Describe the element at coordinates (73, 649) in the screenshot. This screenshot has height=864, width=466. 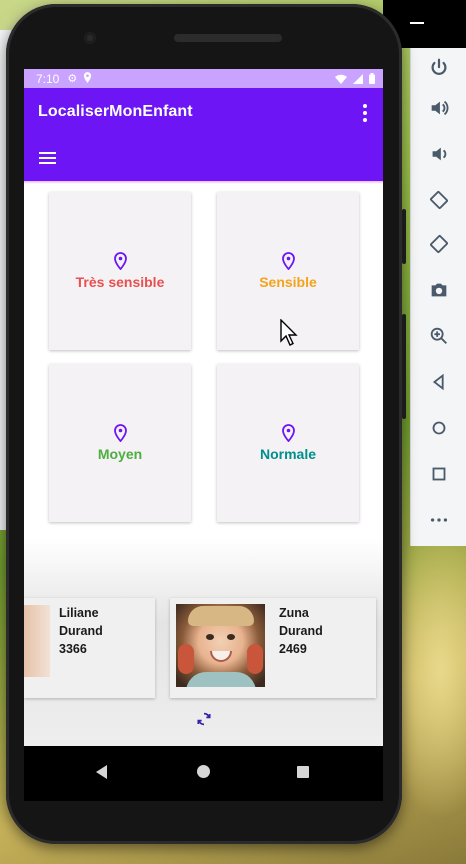
I see `child-code: 3366` at that location.